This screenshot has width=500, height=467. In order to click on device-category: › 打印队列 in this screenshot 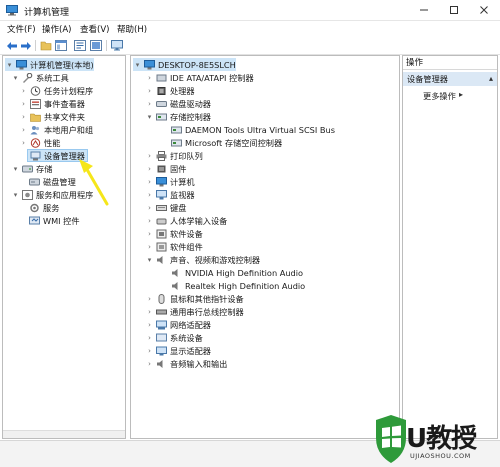, I will do `click(174, 155)`.